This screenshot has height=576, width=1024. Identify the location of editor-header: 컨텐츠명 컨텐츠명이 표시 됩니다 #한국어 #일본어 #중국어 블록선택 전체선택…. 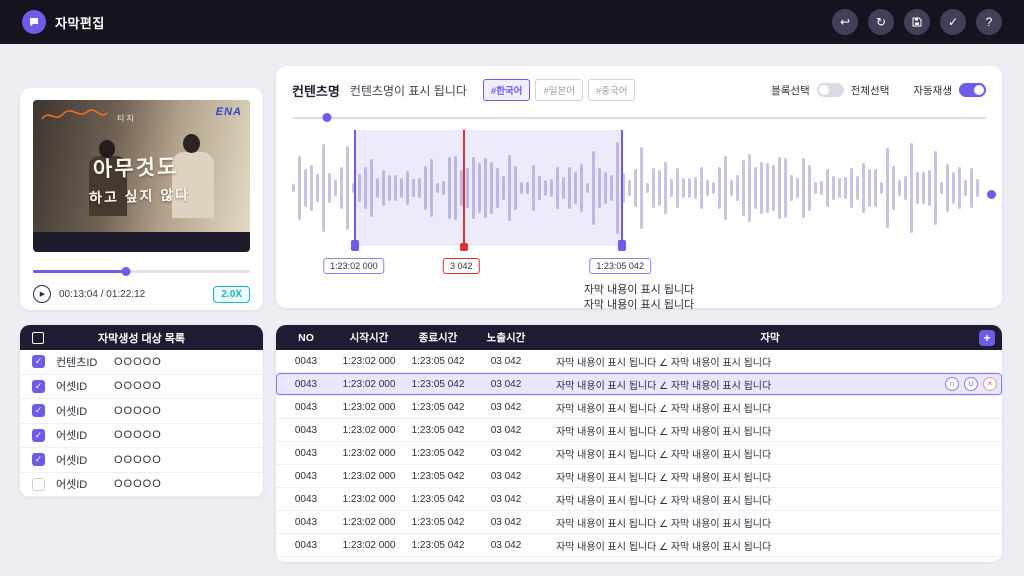
(639, 90).